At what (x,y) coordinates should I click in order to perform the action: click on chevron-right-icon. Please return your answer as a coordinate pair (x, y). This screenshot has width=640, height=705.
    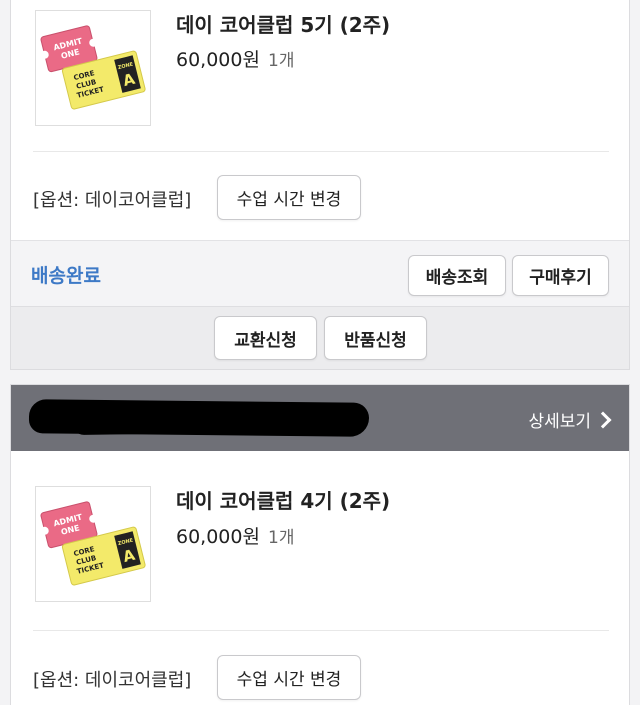
    Looking at the image, I should click on (603, 419).